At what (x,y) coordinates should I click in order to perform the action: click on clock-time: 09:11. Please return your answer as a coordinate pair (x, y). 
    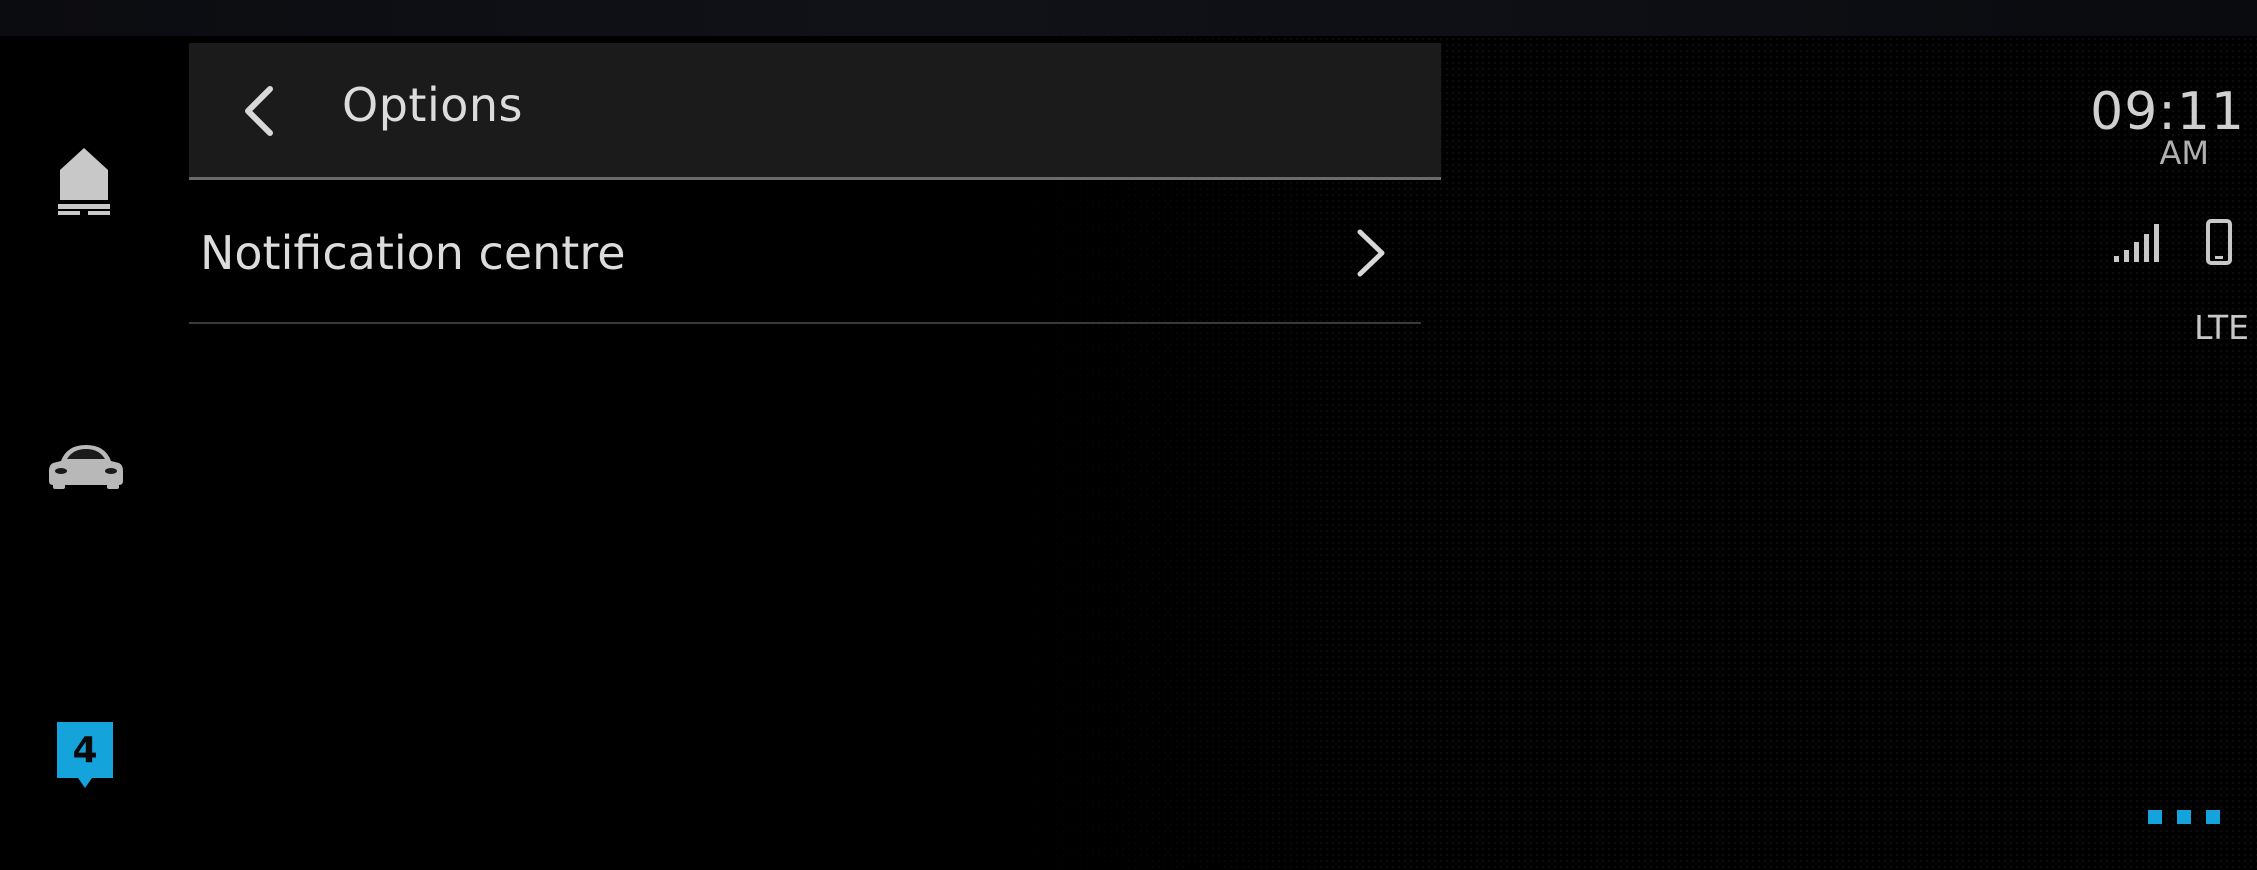
    Looking at the image, I should click on (2167, 112).